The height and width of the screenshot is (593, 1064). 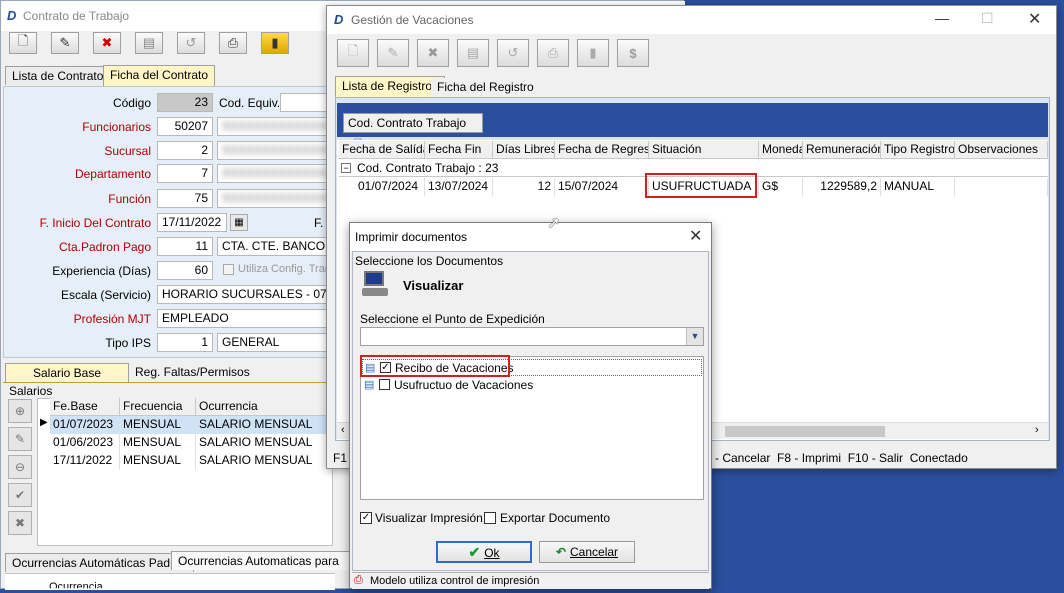 What do you see at coordinates (185, 342) in the screenshot?
I see `field-tipo-ips: 1` at bounding box center [185, 342].